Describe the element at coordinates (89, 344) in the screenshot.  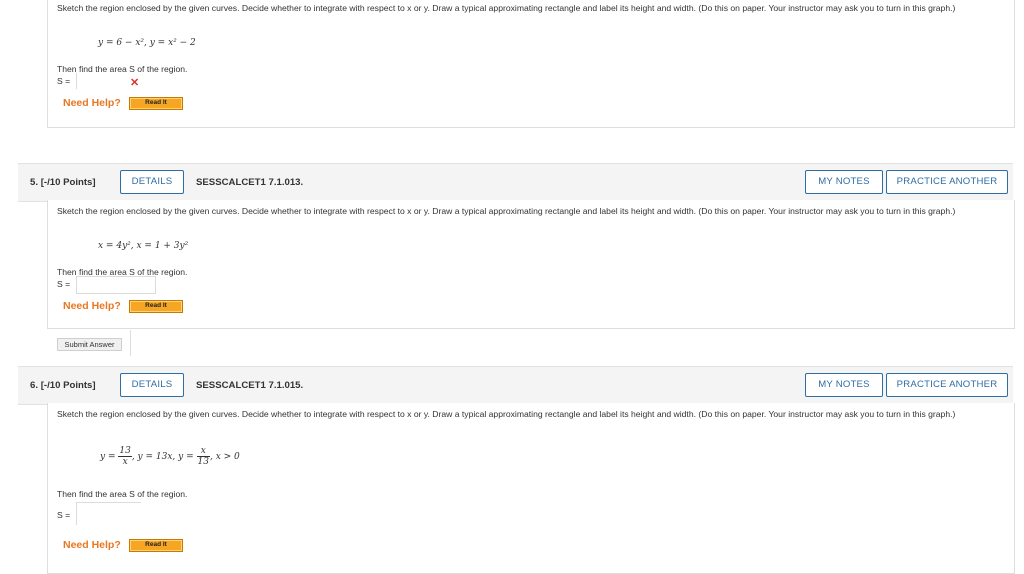
I see `question-5-submit-answer-button: Submit Answer` at that location.